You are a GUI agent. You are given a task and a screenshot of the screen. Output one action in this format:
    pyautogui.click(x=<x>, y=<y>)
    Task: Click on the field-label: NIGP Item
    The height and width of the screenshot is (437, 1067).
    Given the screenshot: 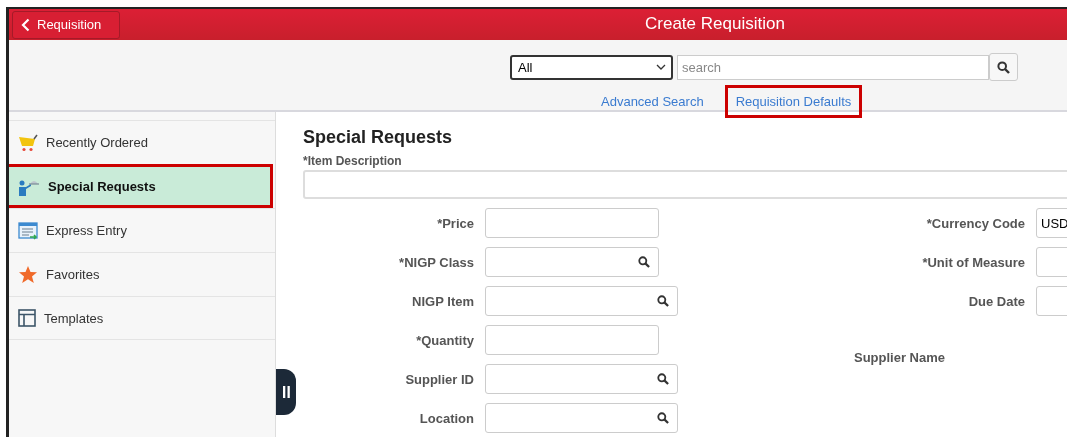 What is the action you would take?
    pyautogui.click(x=442, y=301)
    